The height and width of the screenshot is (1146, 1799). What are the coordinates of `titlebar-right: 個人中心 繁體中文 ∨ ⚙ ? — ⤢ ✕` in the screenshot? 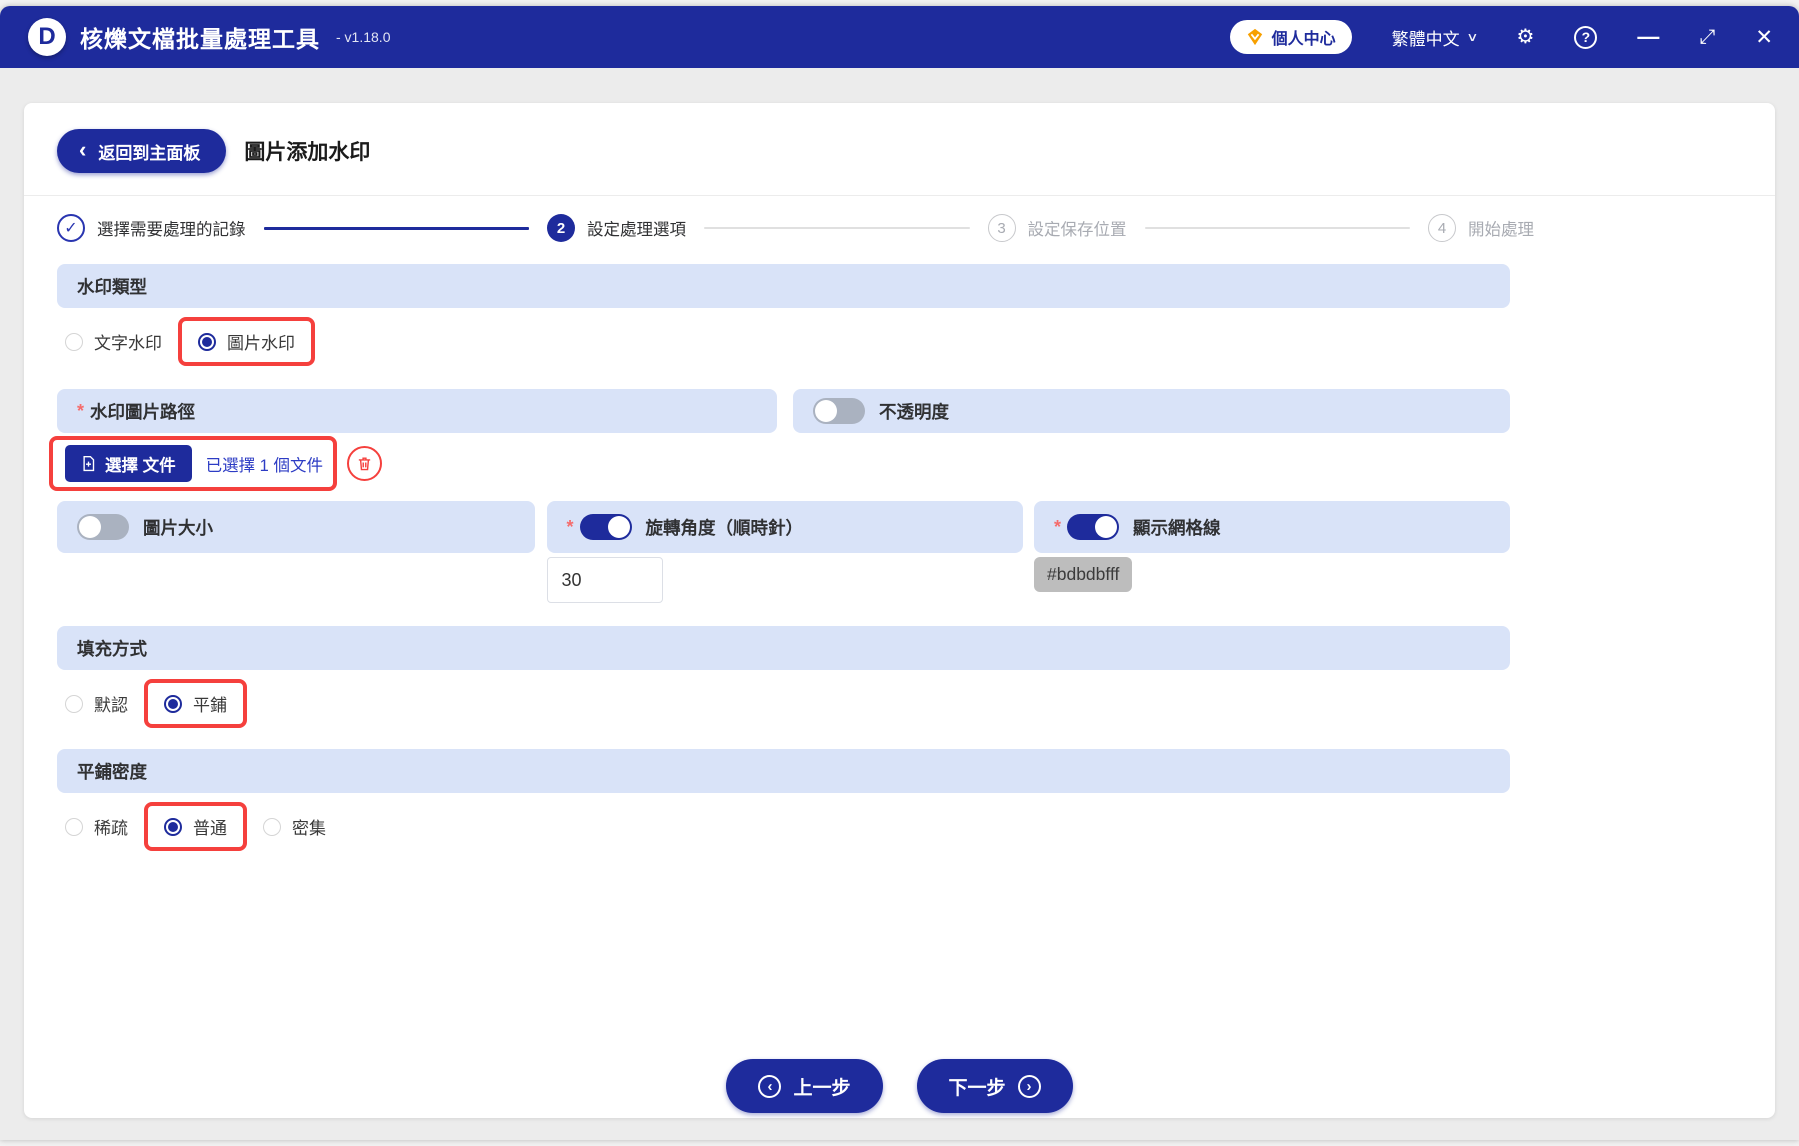 It's located at (1501, 37).